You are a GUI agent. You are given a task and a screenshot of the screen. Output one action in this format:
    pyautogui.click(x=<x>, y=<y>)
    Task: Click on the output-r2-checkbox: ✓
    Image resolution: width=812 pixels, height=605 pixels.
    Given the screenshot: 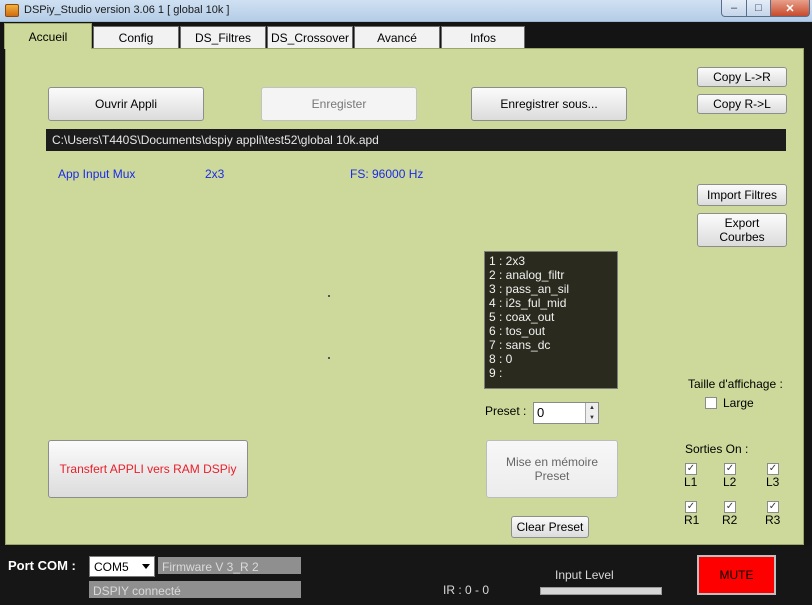 What is the action you would take?
    pyautogui.click(x=730, y=507)
    